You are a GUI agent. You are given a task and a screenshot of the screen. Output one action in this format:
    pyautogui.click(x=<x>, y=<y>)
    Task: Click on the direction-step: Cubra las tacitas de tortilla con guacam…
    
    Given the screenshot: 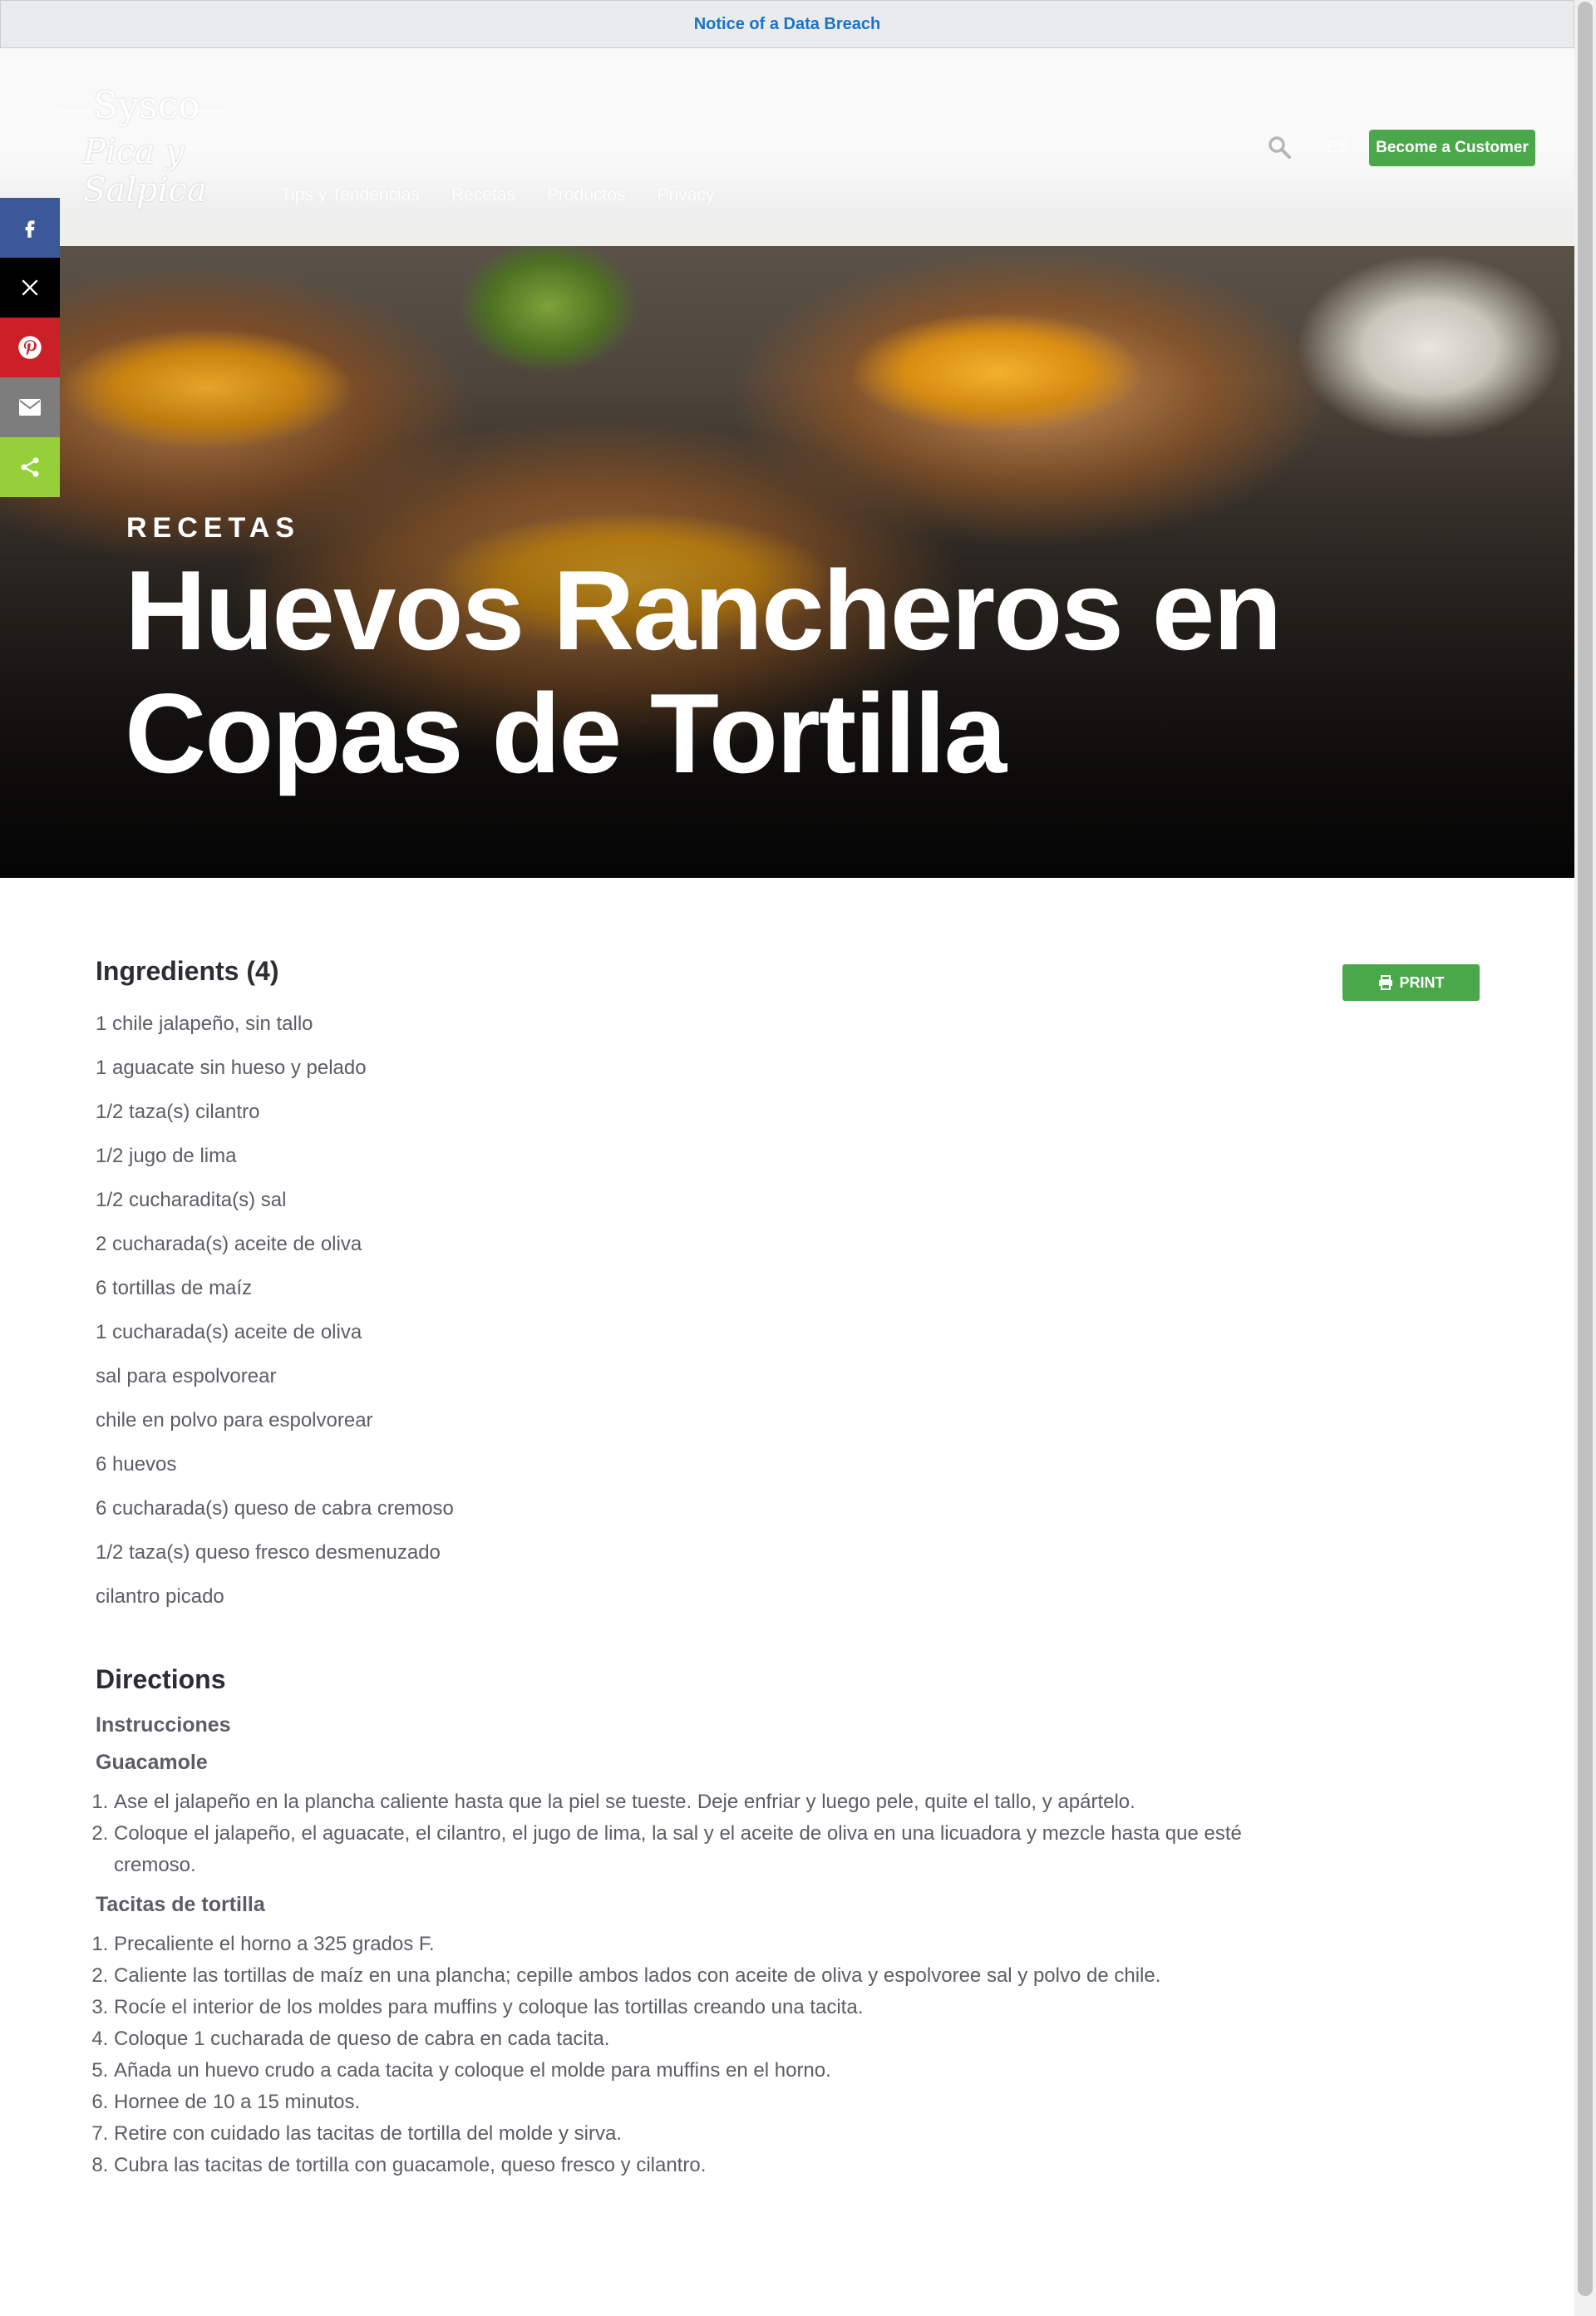 What is the action you would take?
    pyautogui.click(x=695, y=2165)
    